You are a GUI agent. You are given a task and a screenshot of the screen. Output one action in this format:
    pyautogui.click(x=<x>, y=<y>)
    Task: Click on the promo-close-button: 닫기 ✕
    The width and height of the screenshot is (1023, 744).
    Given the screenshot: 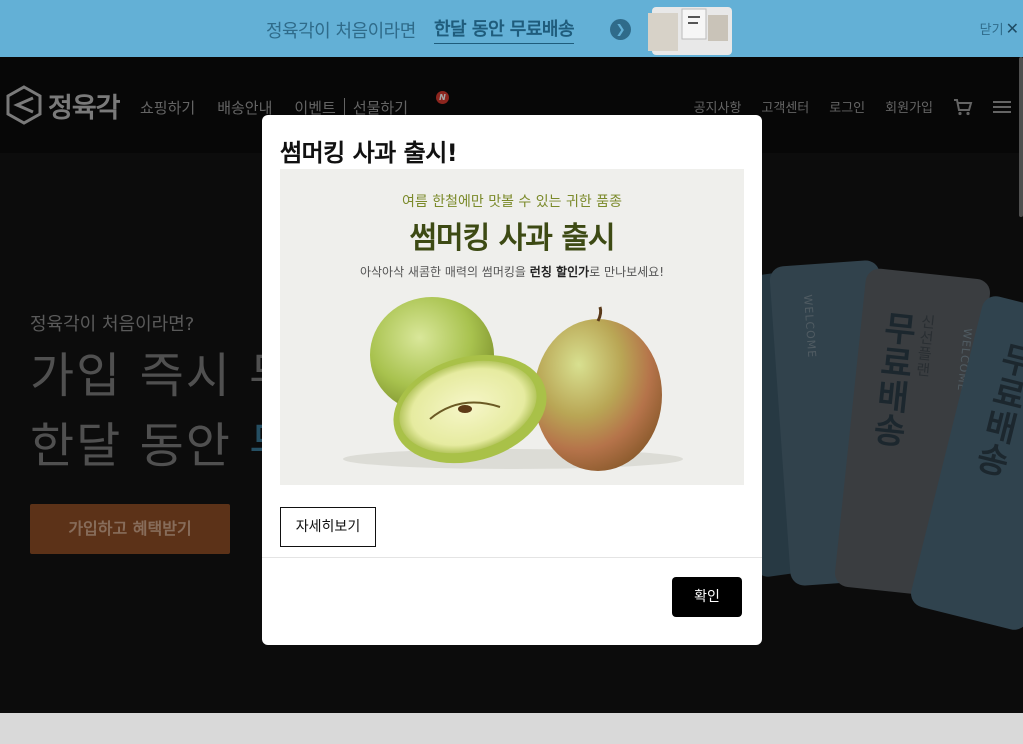 What is the action you would take?
    pyautogui.click(x=999, y=28)
    